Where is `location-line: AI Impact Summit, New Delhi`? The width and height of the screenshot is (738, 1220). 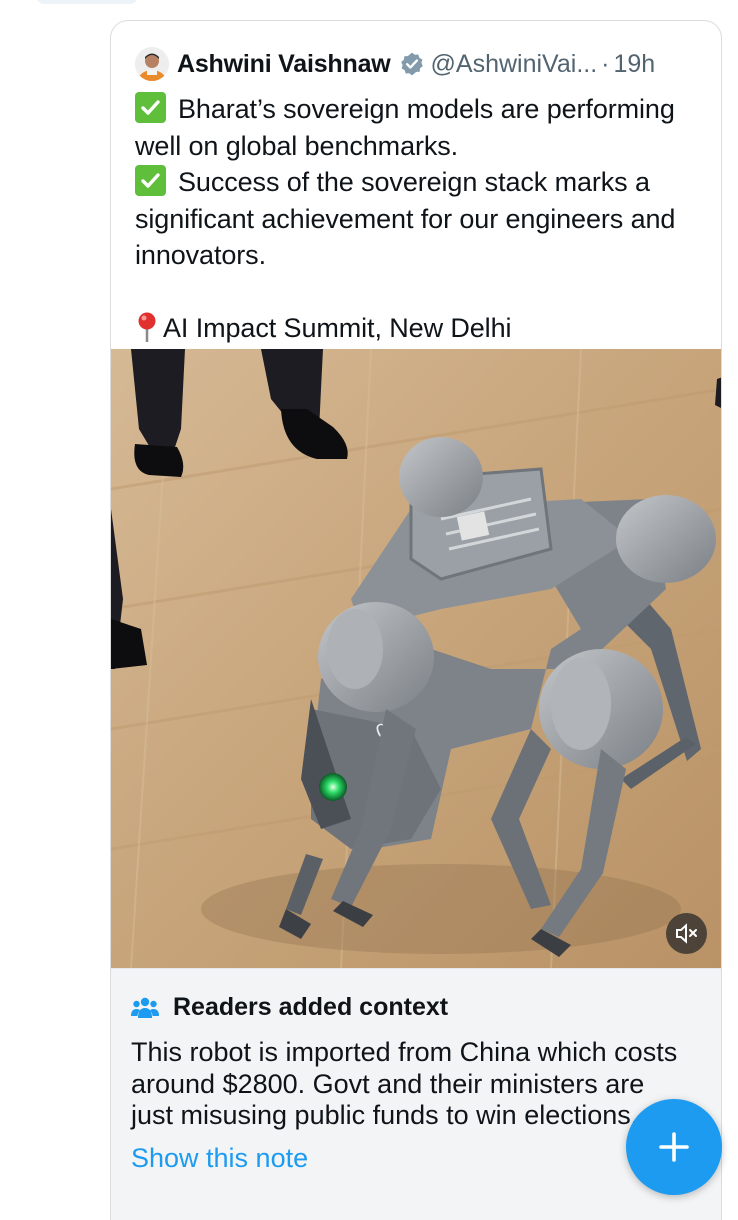
location-line: AI Impact Summit, New Delhi is located at coordinates (420, 328).